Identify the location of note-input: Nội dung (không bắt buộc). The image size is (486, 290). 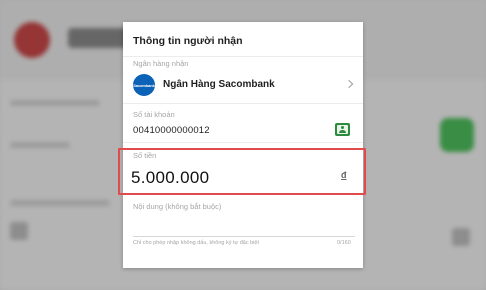
(244, 220).